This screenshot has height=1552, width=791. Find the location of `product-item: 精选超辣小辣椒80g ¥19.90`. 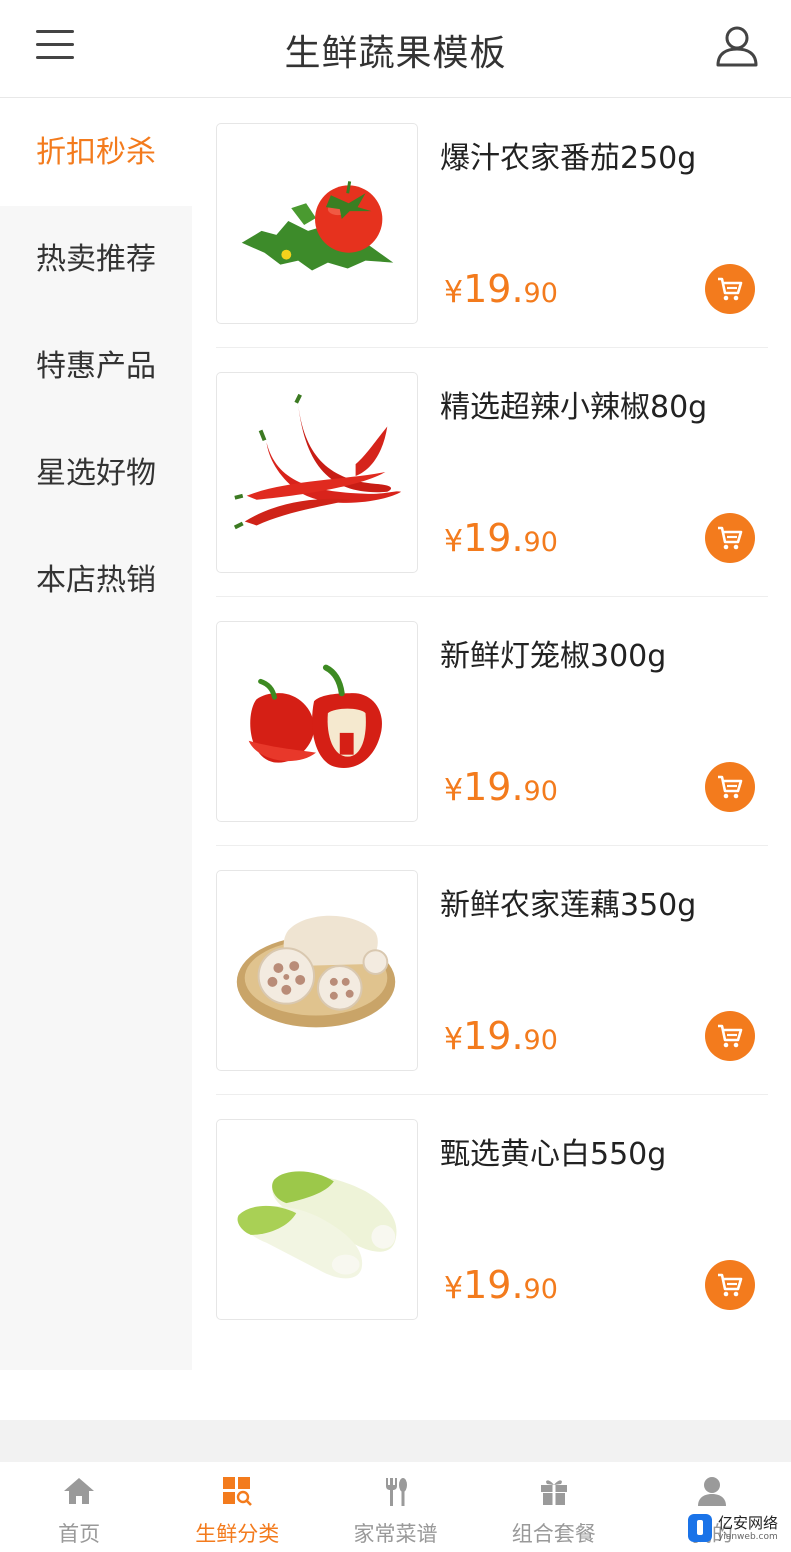

product-item: 精选超辣小辣椒80g ¥19.90 is located at coordinates (492, 472).